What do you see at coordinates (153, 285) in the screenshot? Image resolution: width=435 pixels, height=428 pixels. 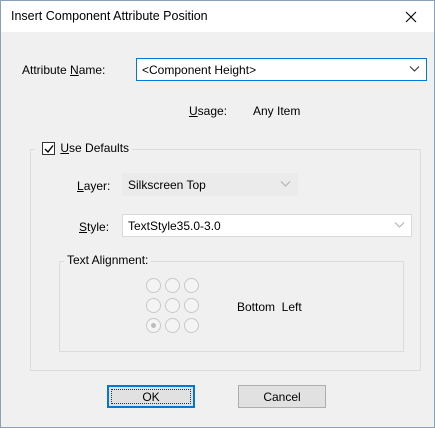 I see `align-top-left-radio` at bounding box center [153, 285].